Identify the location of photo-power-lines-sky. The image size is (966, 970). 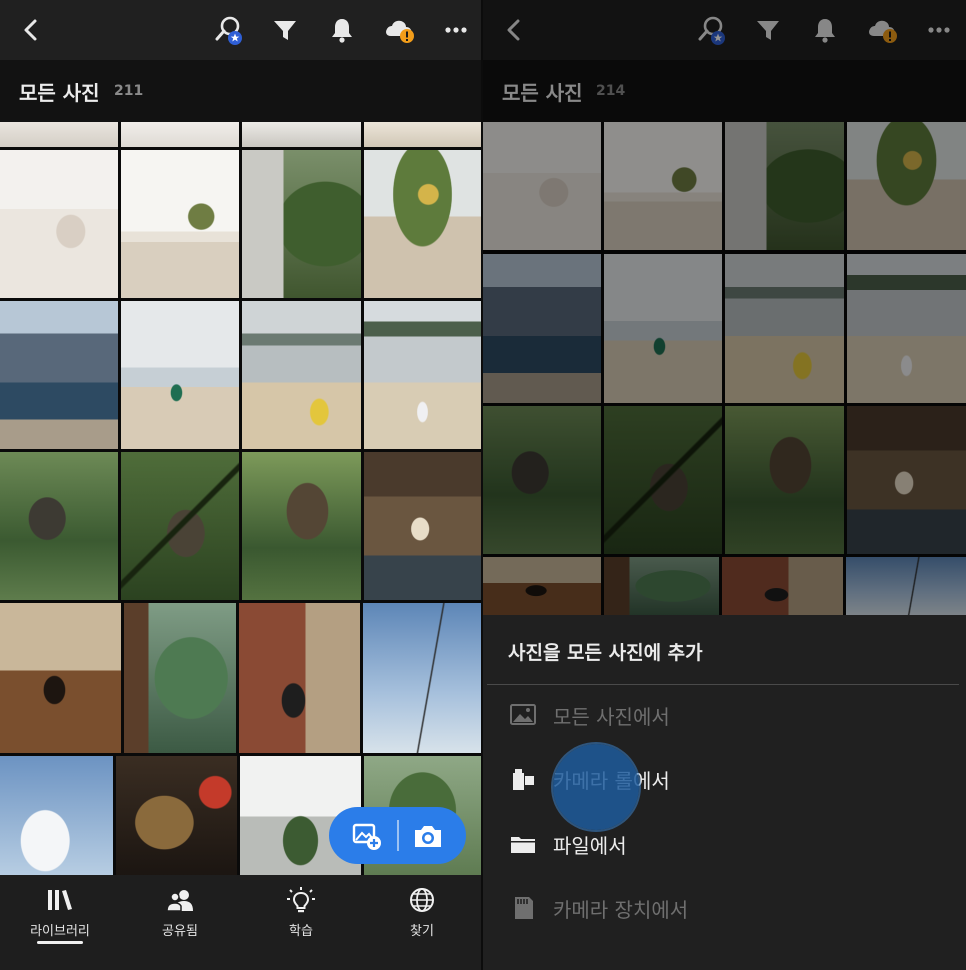
(422, 678).